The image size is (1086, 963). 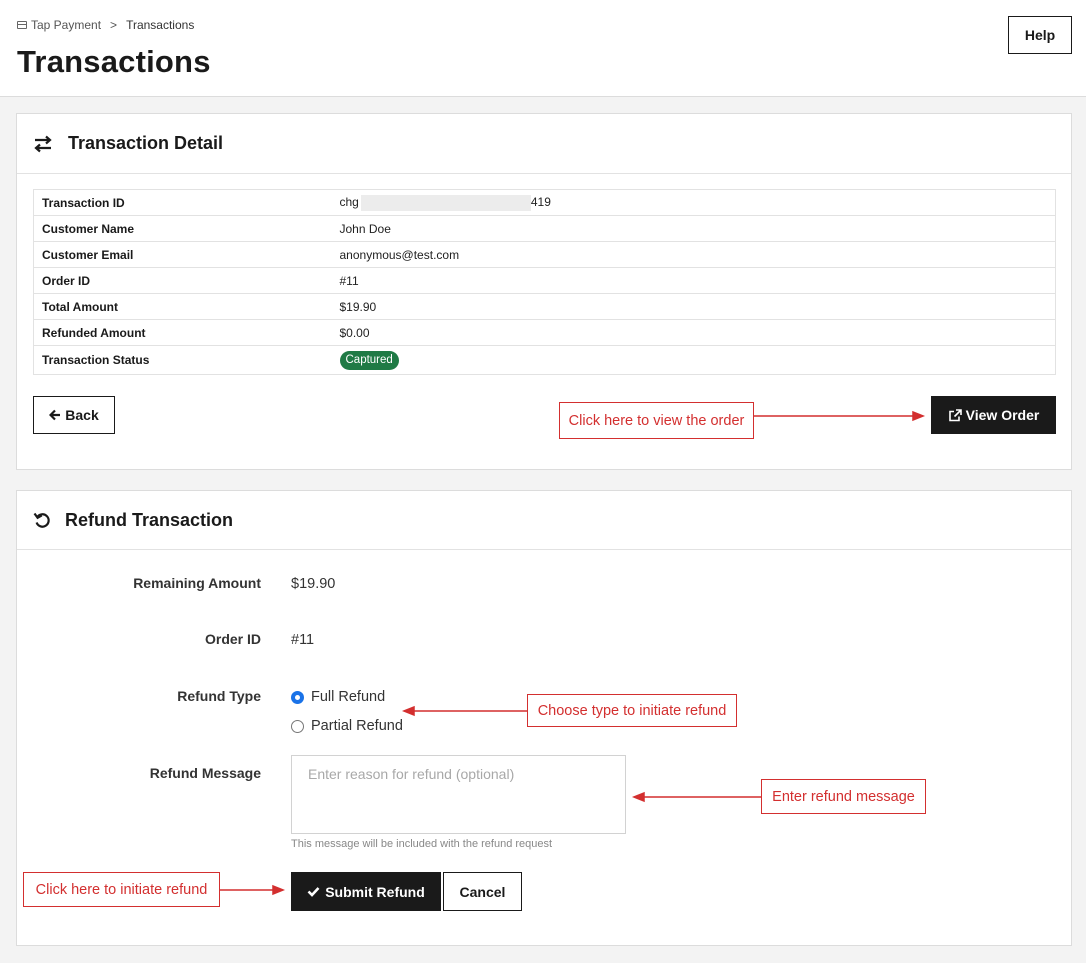 What do you see at coordinates (697, 280) in the screenshot?
I see `row-value: #11` at bounding box center [697, 280].